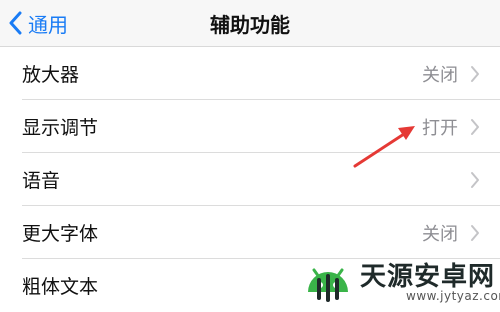  What do you see at coordinates (15, 23) in the screenshot?
I see `chevron-left-icon` at bounding box center [15, 23].